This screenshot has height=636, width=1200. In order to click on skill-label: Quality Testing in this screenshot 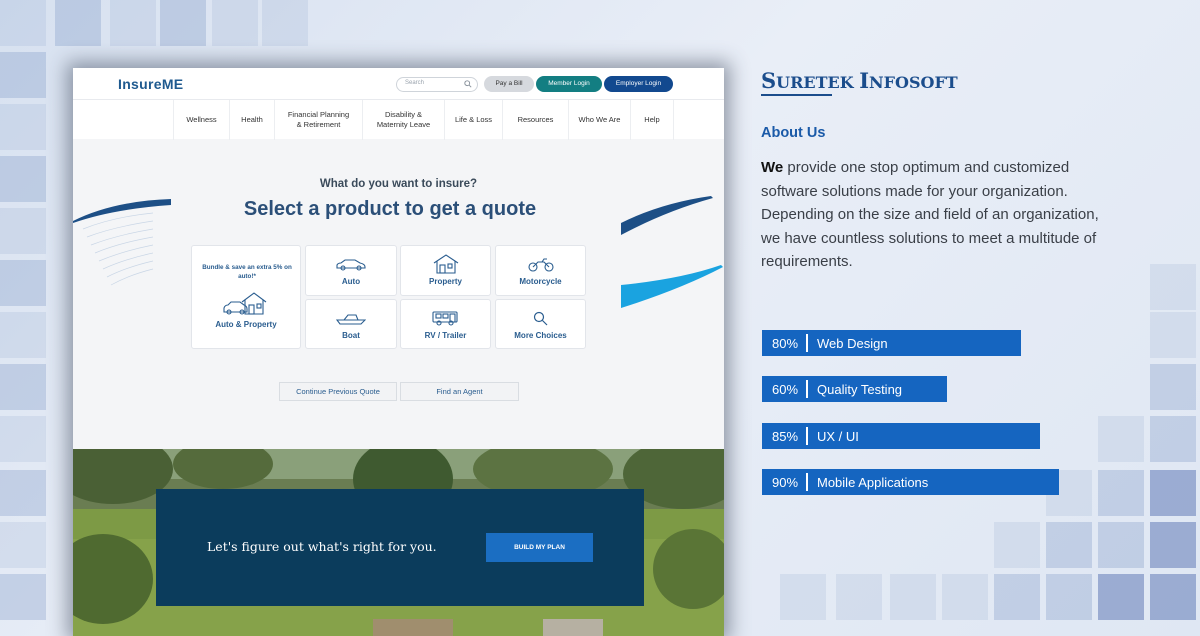, I will do `click(860, 389)`.